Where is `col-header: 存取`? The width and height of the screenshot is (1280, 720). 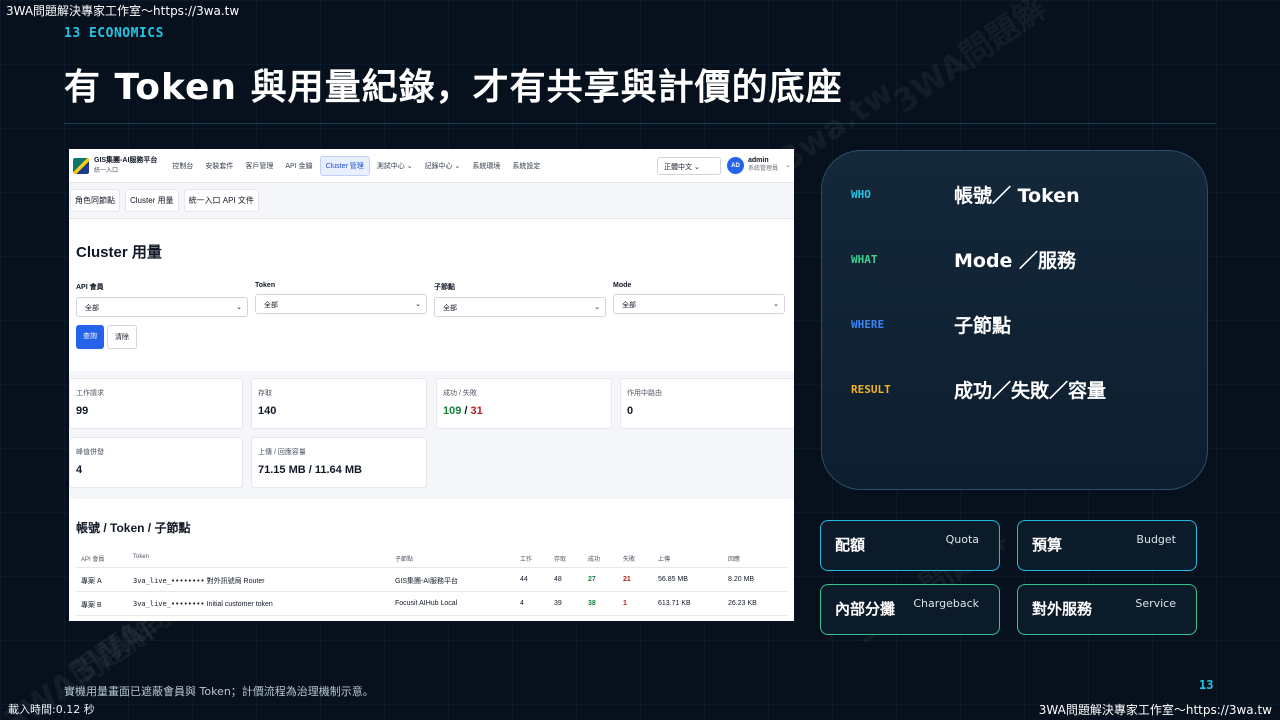
col-header: 存取 is located at coordinates (560, 560).